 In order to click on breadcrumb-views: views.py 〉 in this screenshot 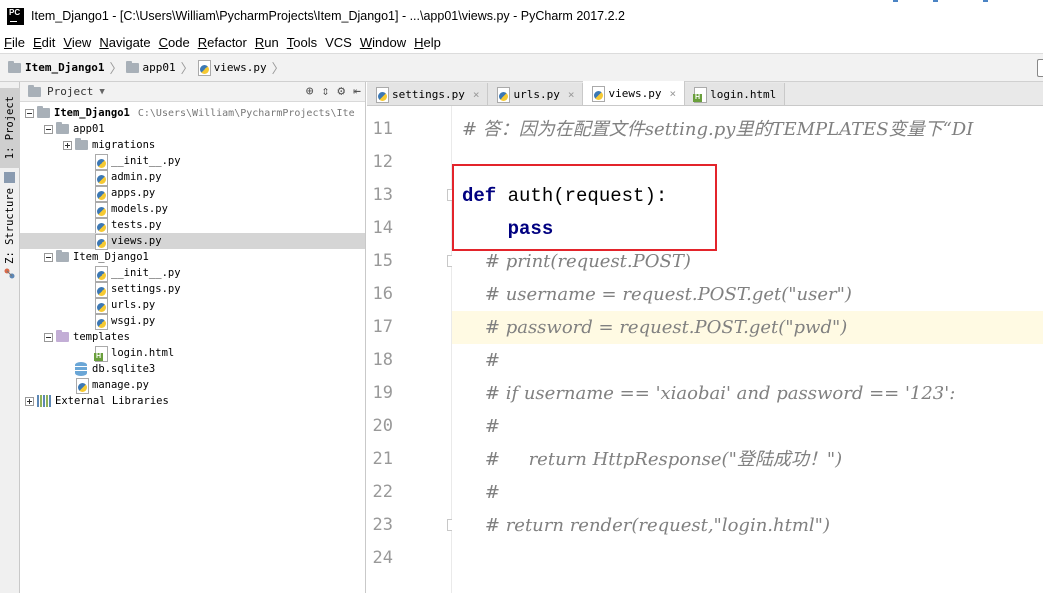, I will do `click(242, 67)`.